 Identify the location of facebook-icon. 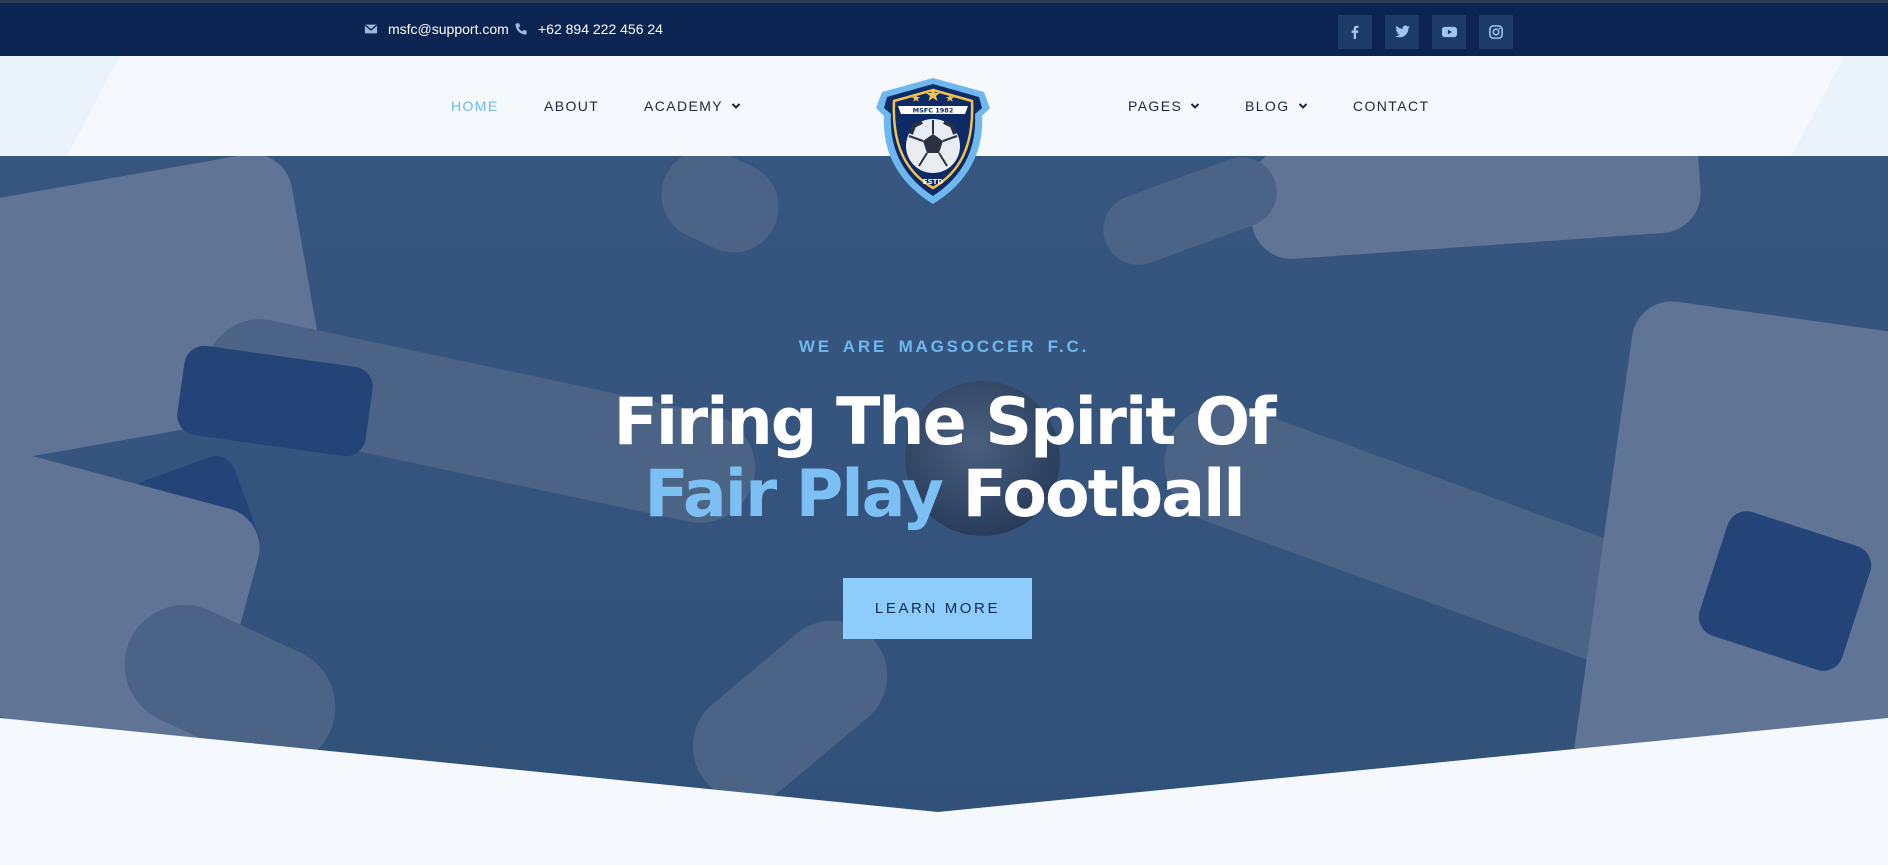
(1355, 32).